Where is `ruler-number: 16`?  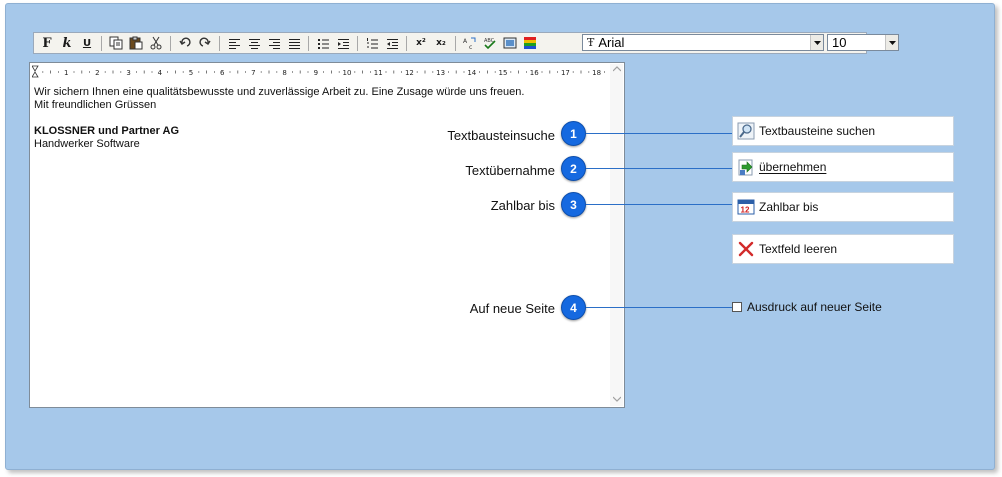 ruler-number: 16 is located at coordinates (534, 73).